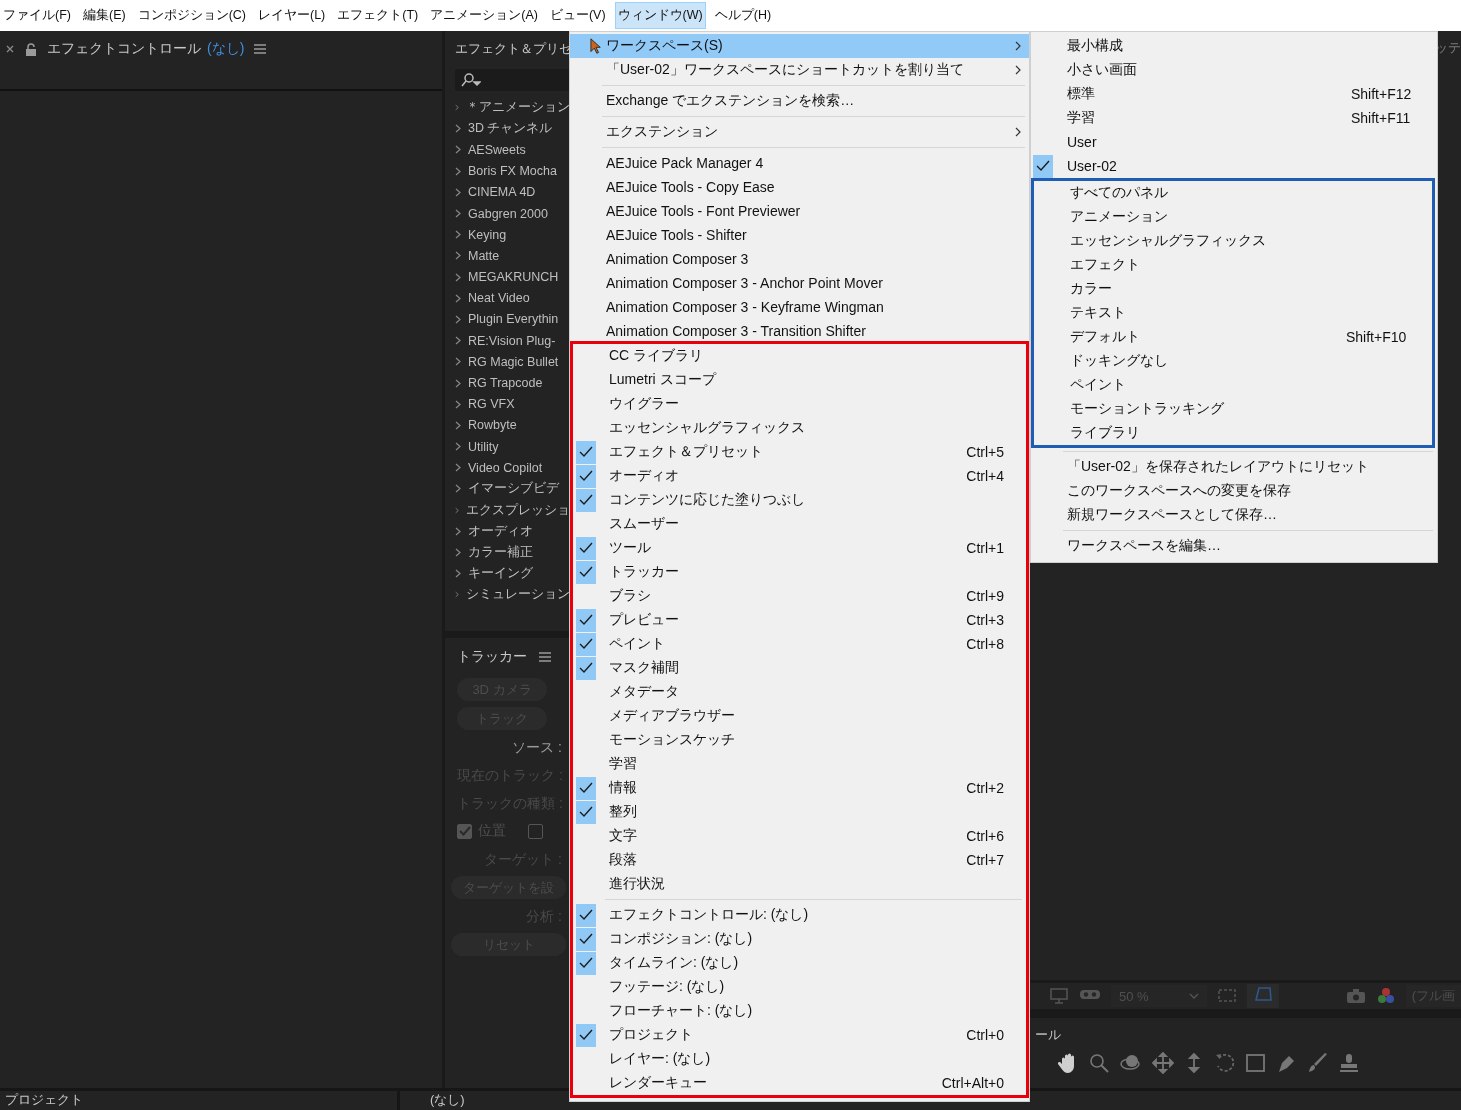  What do you see at coordinates (743, 15) in the screenshot?
I see `menu-bar-item: ヘルプ(H)` at bounding box center [743, 15].